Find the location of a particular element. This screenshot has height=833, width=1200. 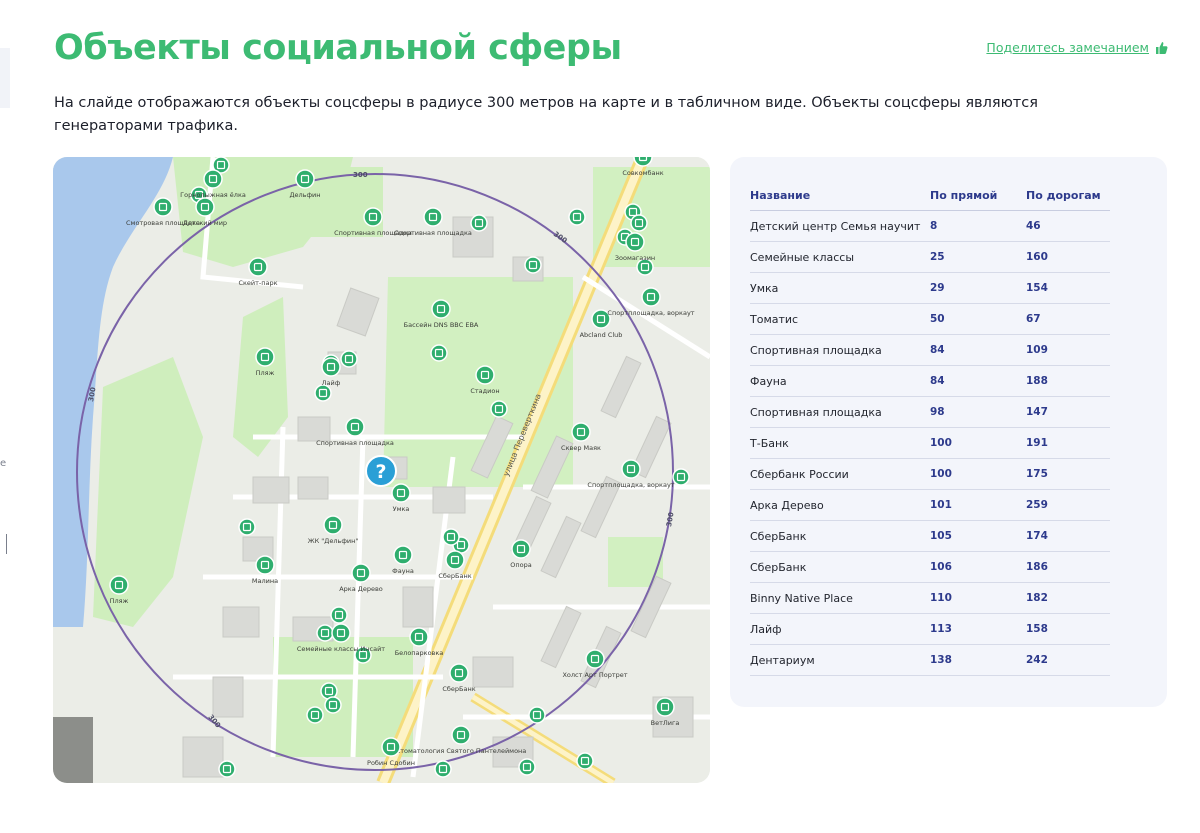

cell-name: Сбербанк России is located at coordinates (840, 474).